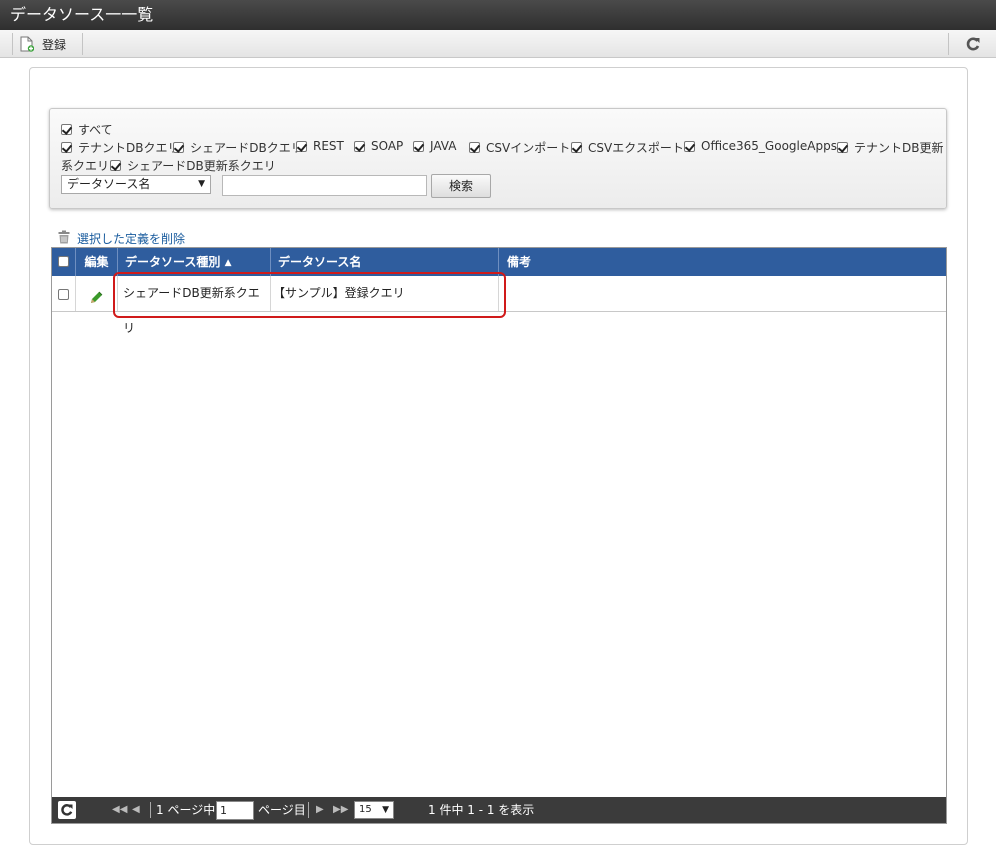 The height and width of the screenshot is (847, 996). I want to click on filter-type-tenant-db: テナントDBクエリ, so click(120, 147).